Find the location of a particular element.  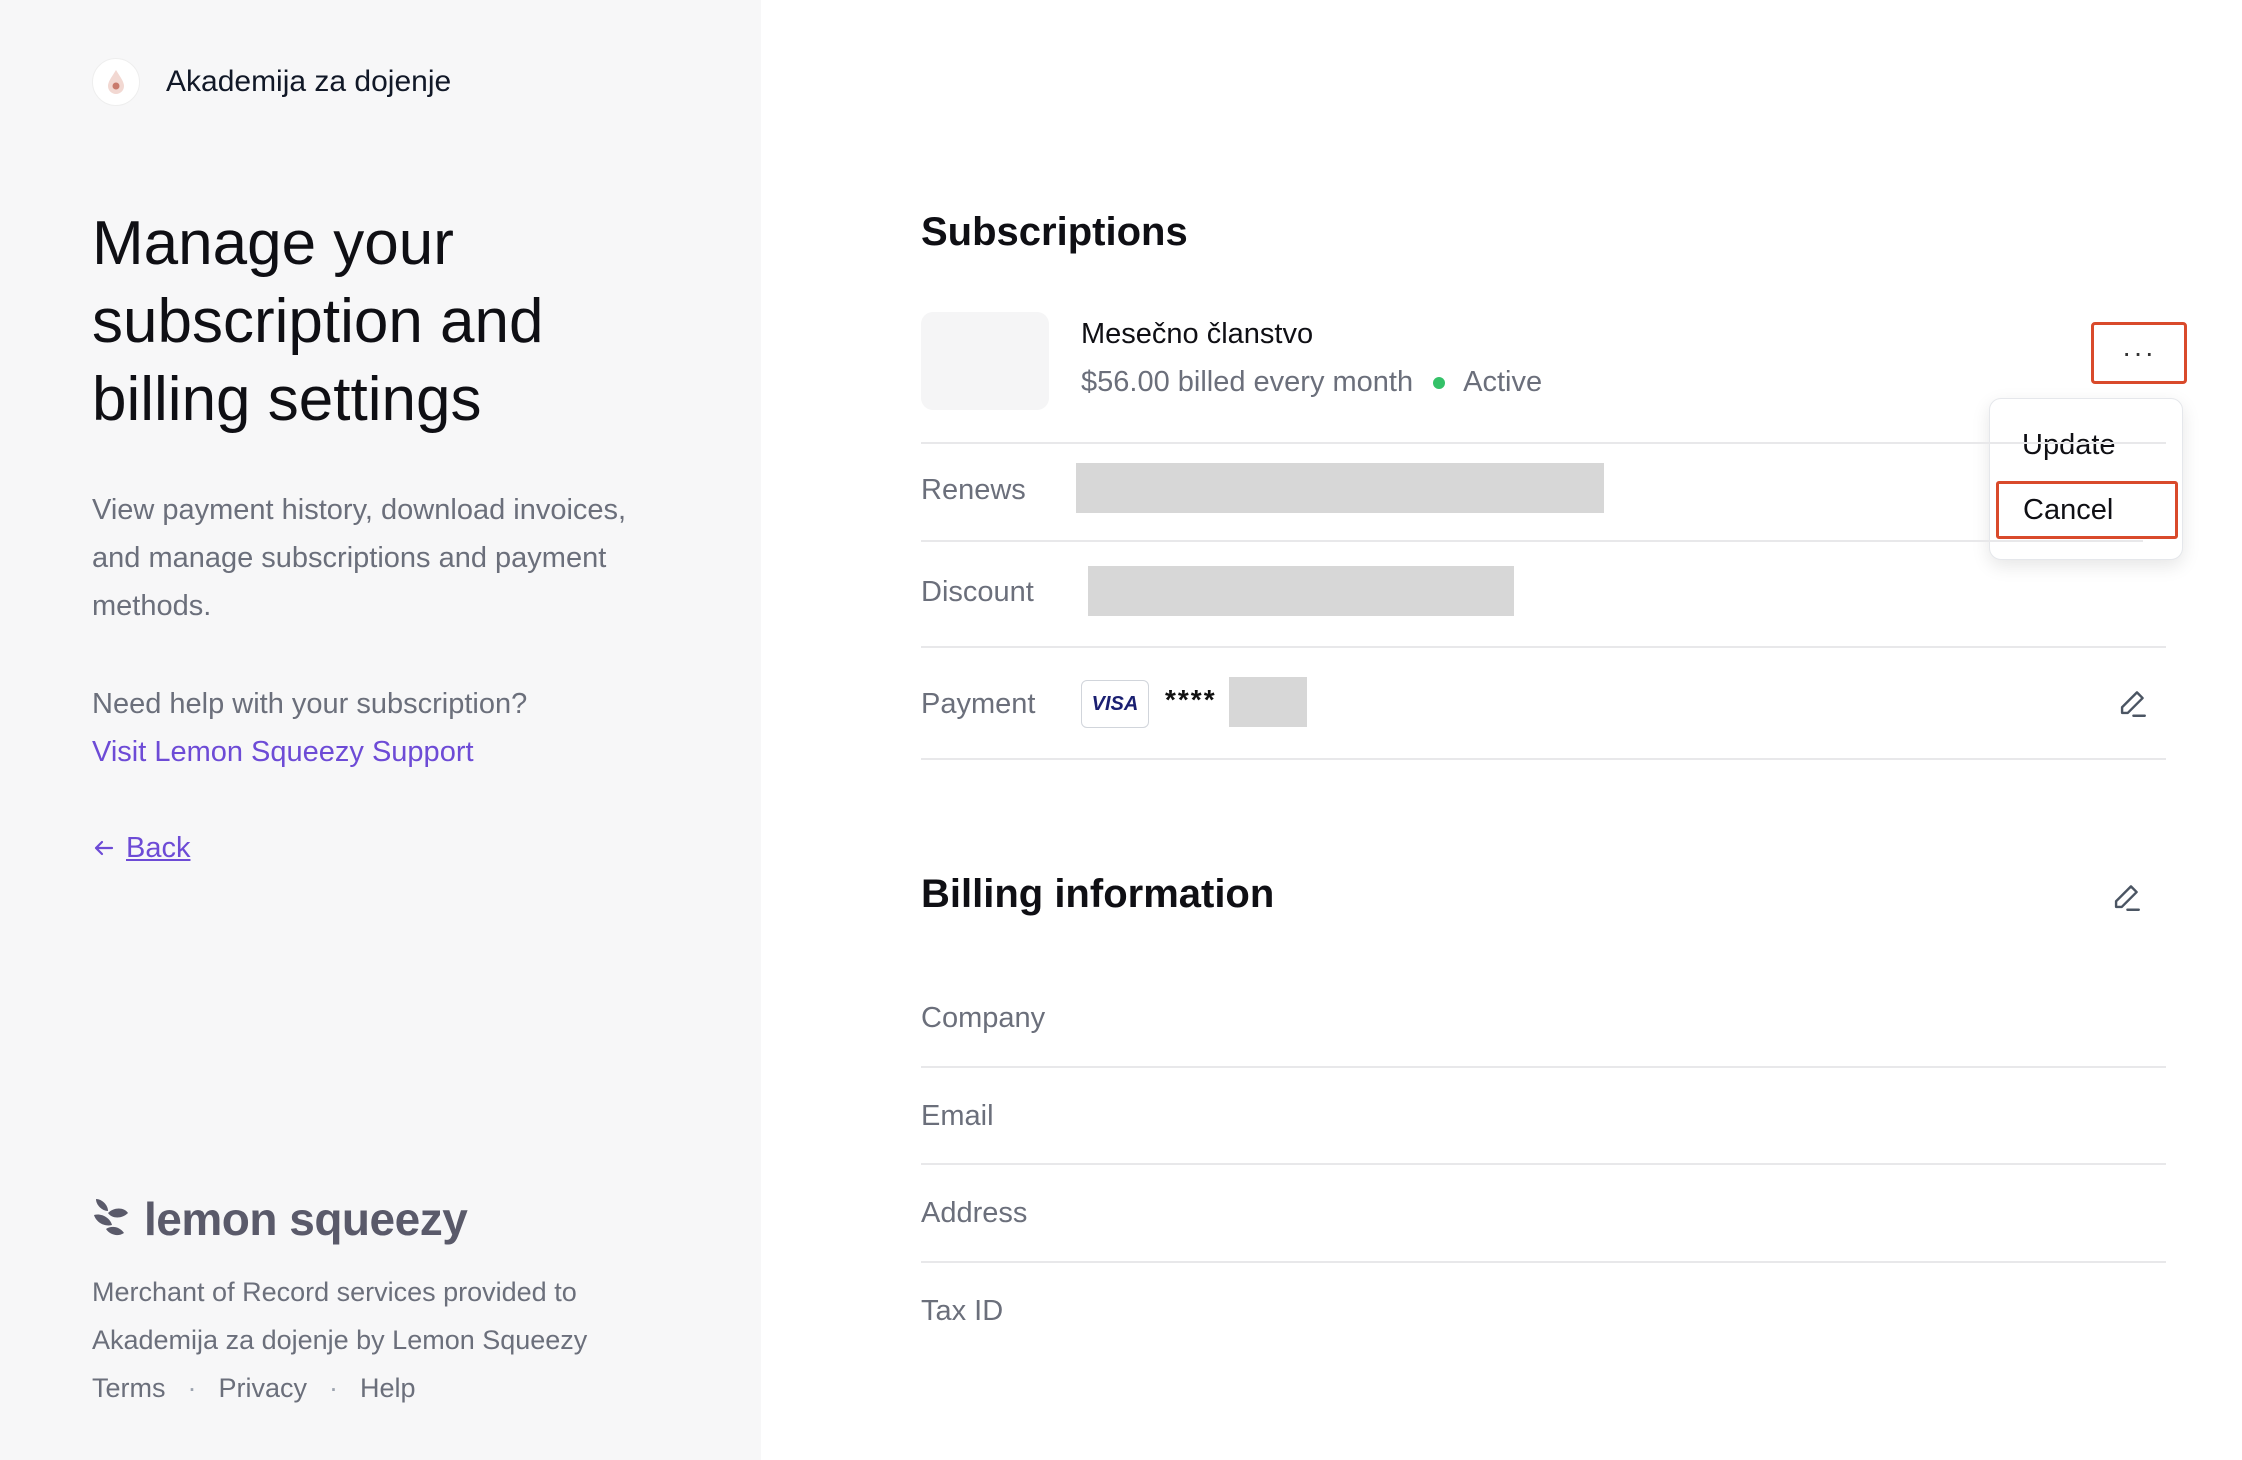

more-options-button: ··· is located at coordinates (2139, 353).